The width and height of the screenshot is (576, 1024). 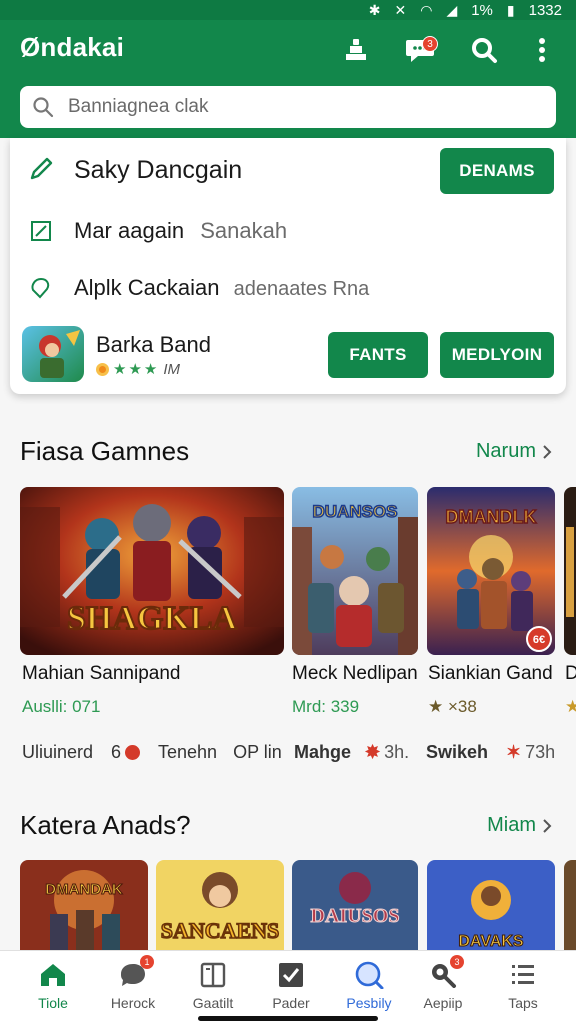 What do you see at coordinates (457, 962) in the screenshot?
I see `nav-badge-aepiip: 3` at bounding box center [457, 962].